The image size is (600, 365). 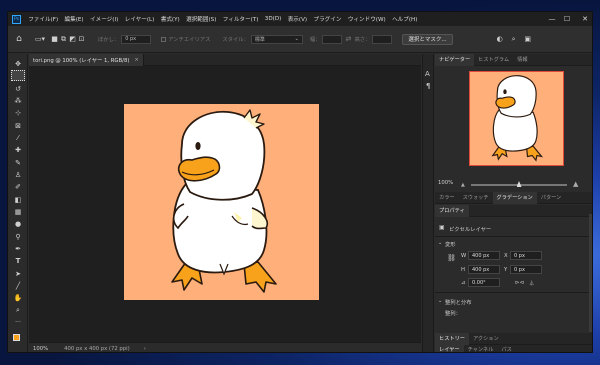 I want to click on tab-color: カラー, so click(x=447, y=198).